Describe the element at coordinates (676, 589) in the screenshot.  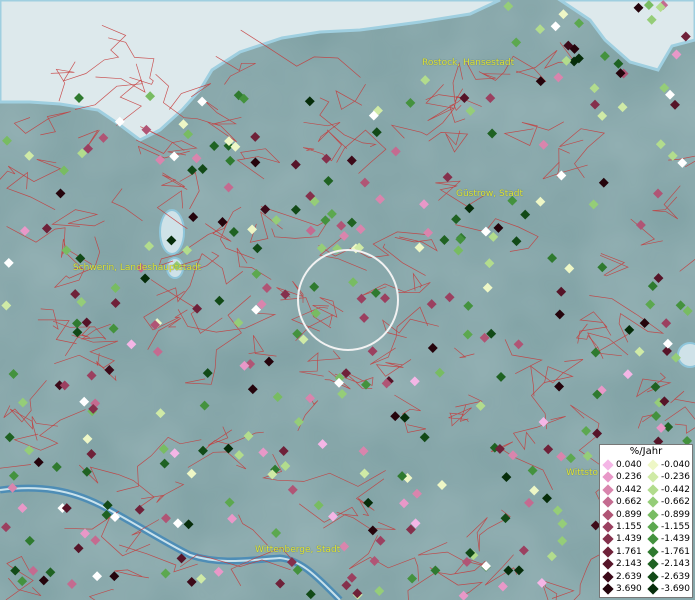
I see `legend-label: -3.690` at that location.